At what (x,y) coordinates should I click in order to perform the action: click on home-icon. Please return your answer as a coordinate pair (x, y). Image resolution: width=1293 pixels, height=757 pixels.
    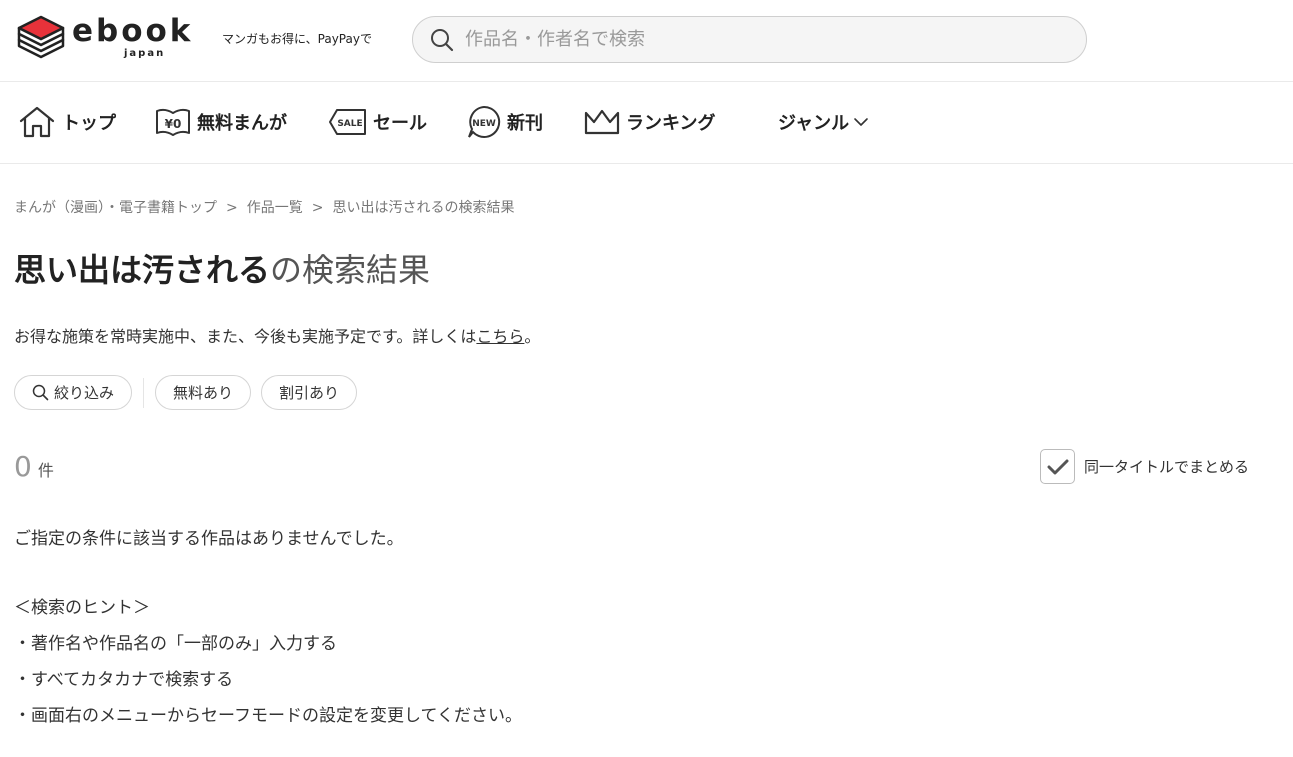
    Looking at the image, I should click on (37, 122).